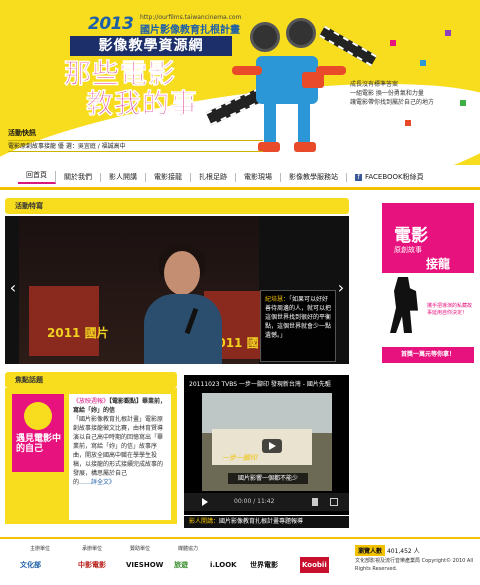 Image resolution: width=480 pixels, height=585 pixels. I want to click on site-name: 影像教學資源網, so click(151, 46).